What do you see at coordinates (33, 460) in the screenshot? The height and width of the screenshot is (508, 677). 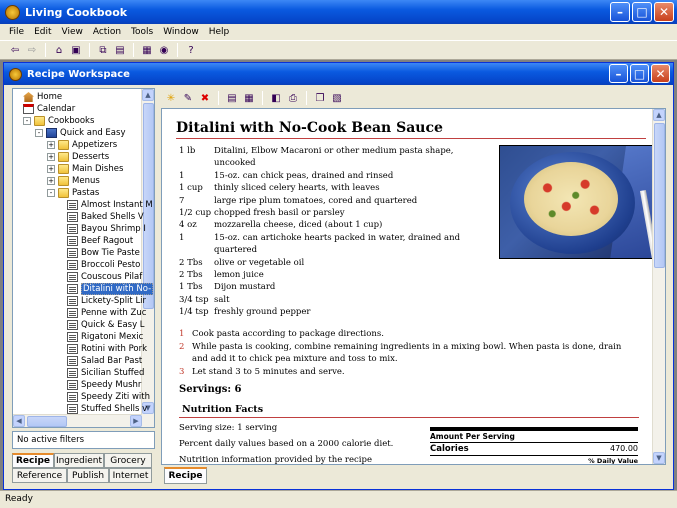 I see `tab-recipe: Recipe` at bounding box center [33, 460].